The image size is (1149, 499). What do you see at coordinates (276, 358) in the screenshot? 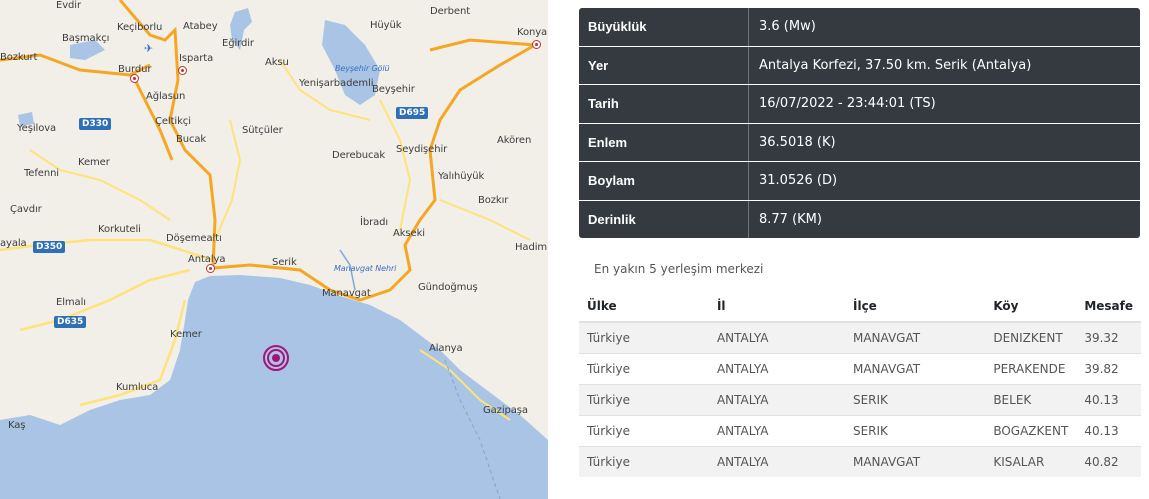
I see `epicenter-marker` at bounding box center [276, 358].